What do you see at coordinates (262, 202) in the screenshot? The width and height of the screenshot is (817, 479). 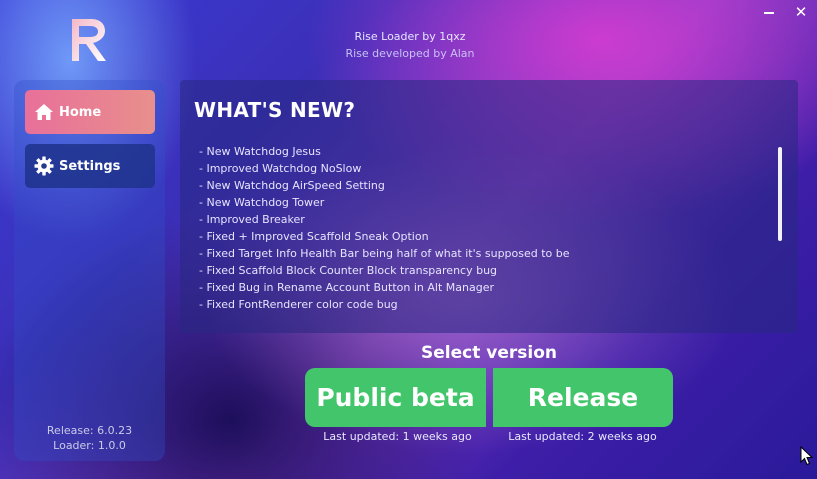 I see `list-item: - New Watchdog Tower` at bounding box center [262, 202].